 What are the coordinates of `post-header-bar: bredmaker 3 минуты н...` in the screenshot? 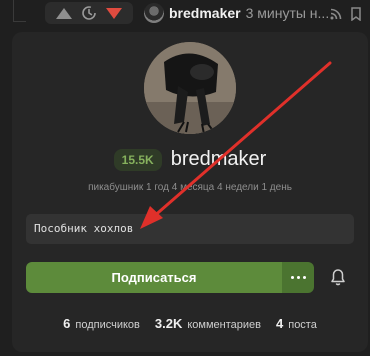 It's located at (185, 15).